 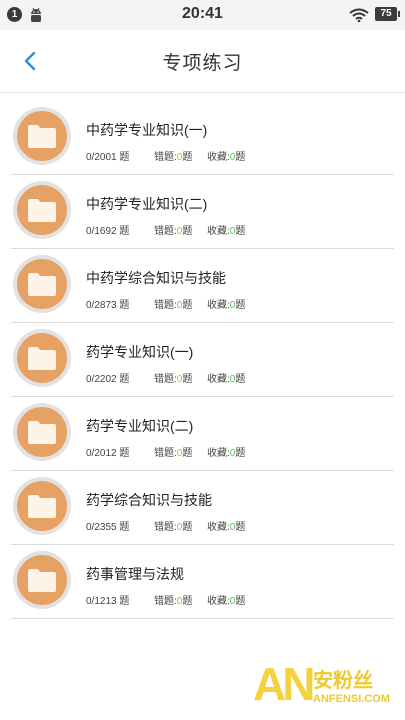 I want to click on status-time: 20:41, so click(x=202, y=13).